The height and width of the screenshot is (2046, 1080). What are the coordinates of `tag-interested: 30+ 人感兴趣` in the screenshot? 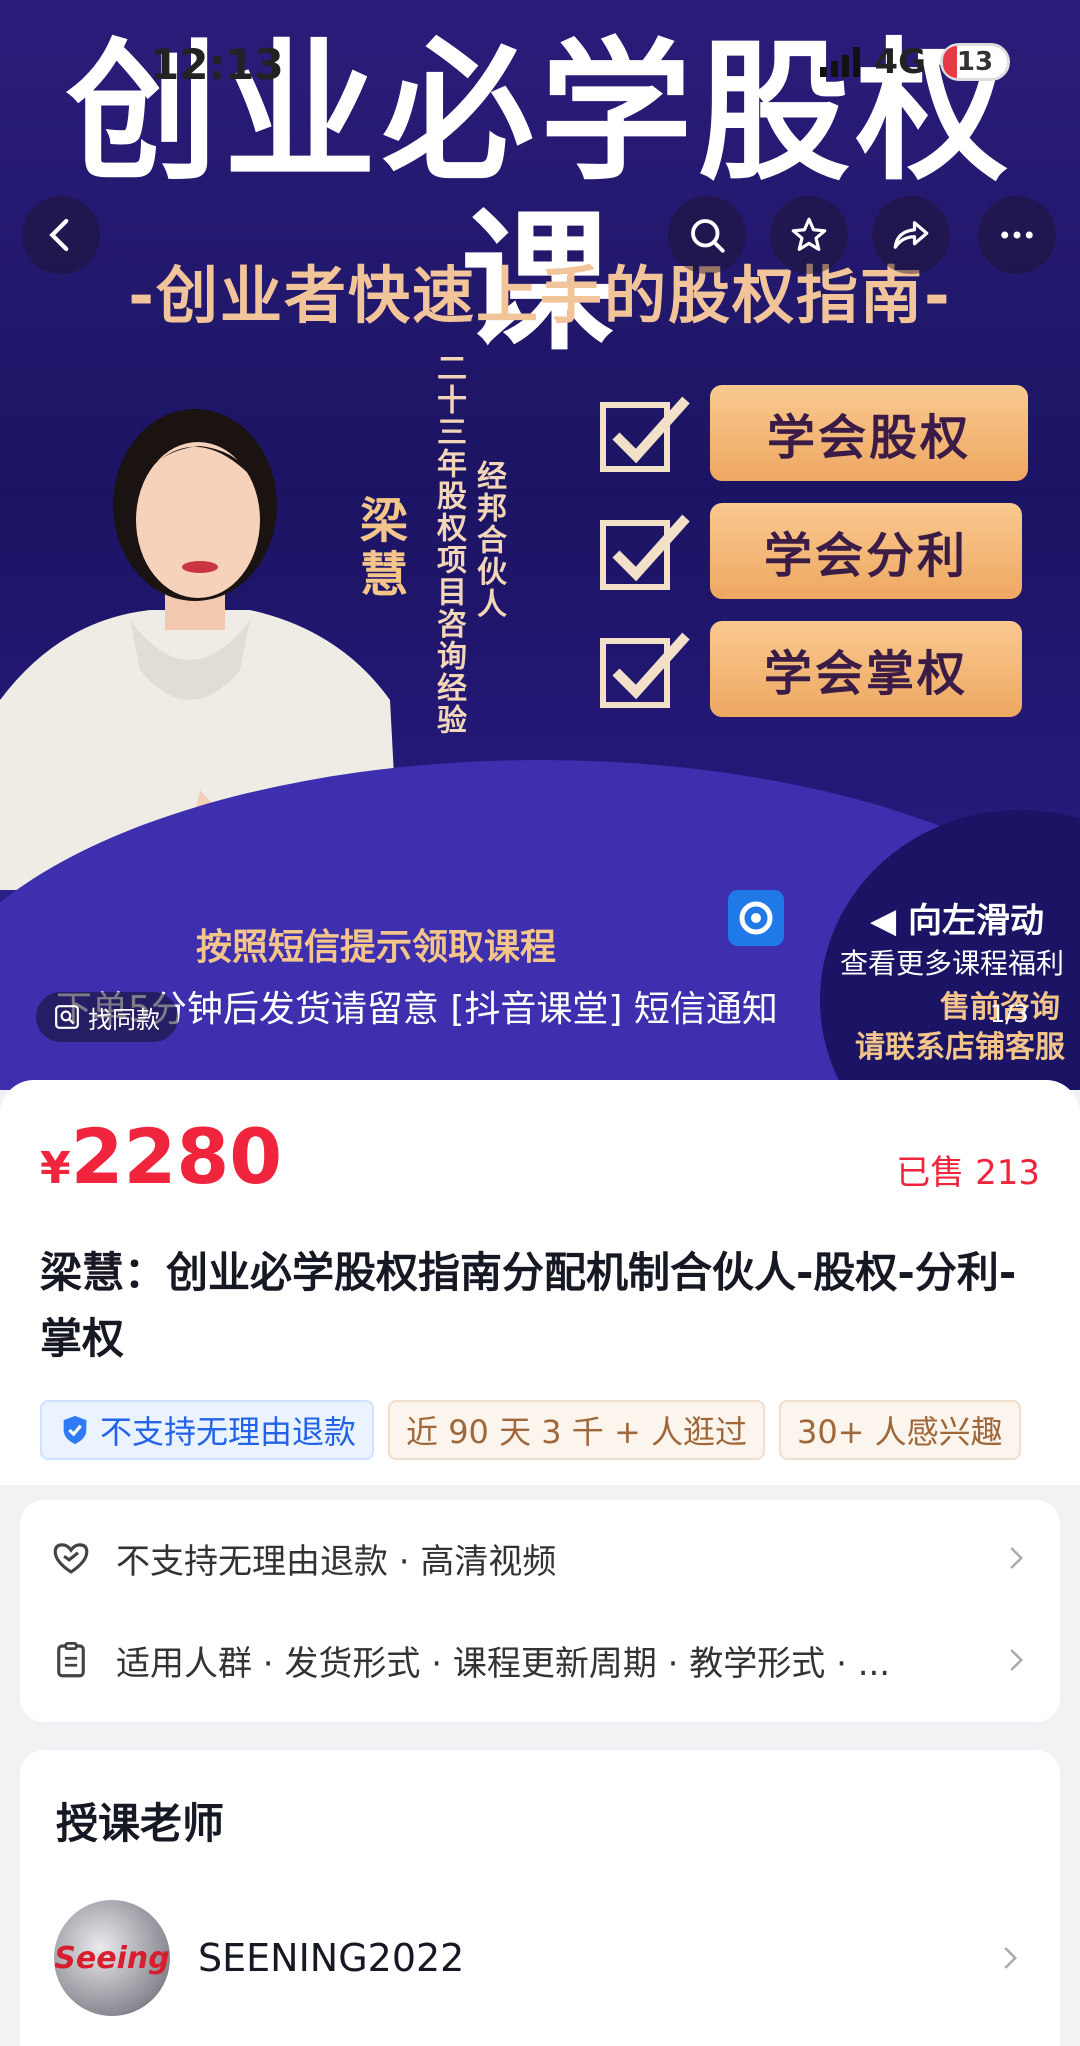 It's located at (899, 1430).